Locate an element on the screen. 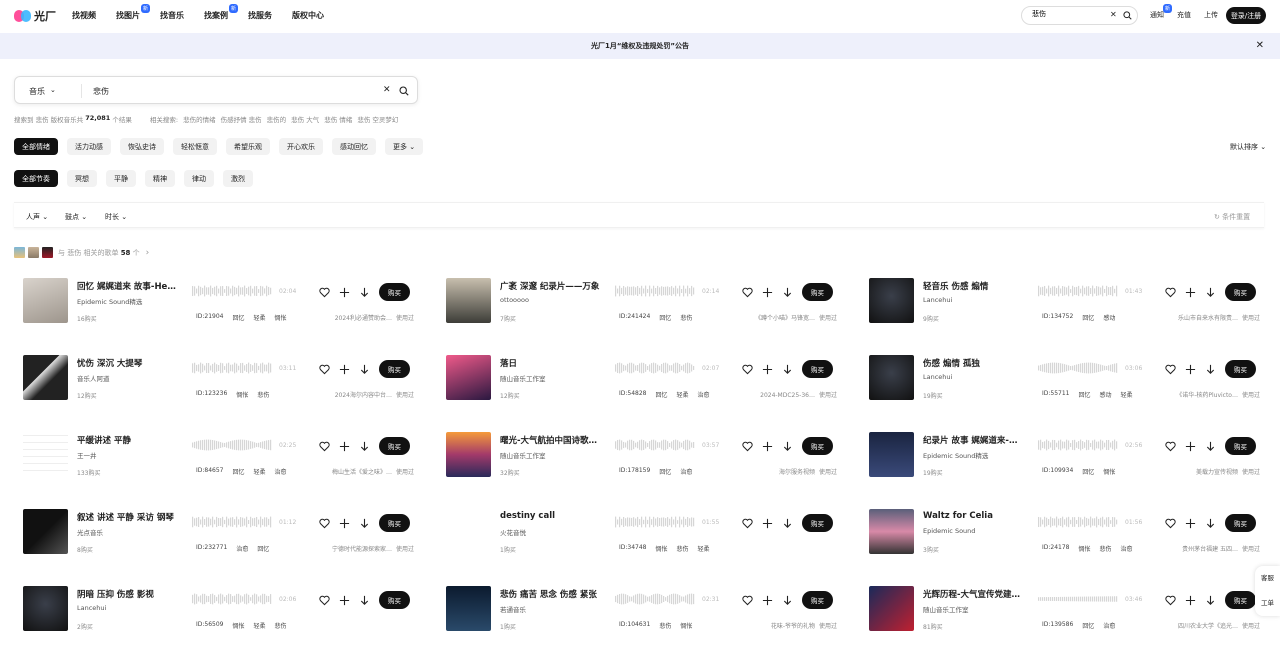 This screenshot has width=1280, height=650. track-title: 轻音乐 伤感 煽情 is located at coordinates (973, 286).